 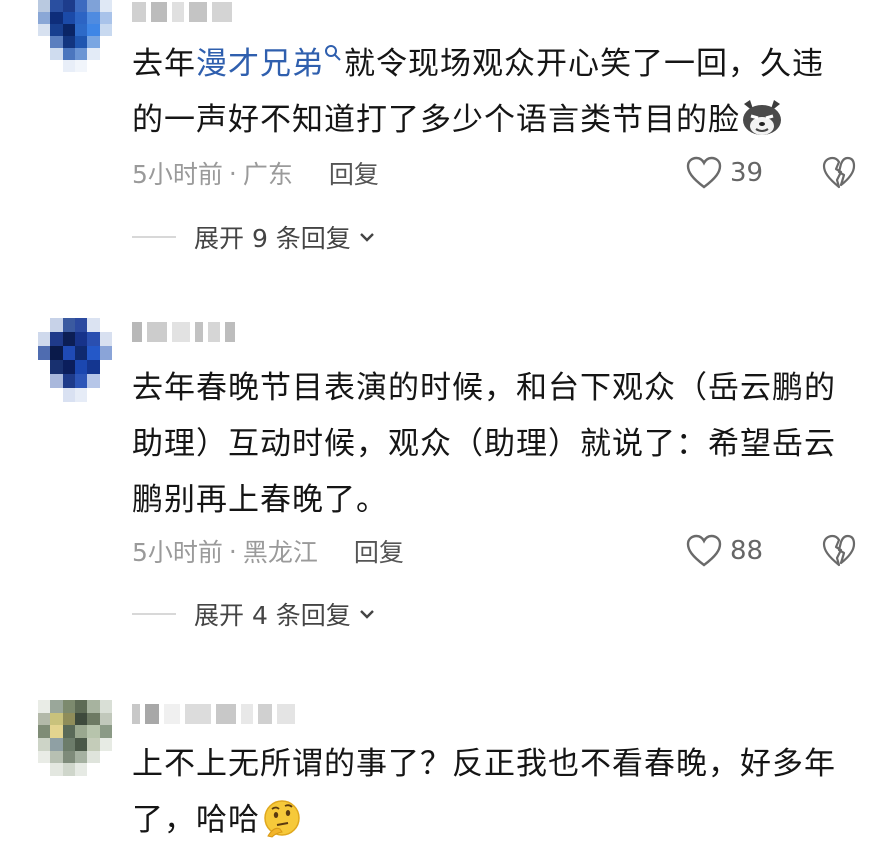 I want to click on comment-meta: 5小时前 · 黑龙江 回复, so click(x=268, y=551).